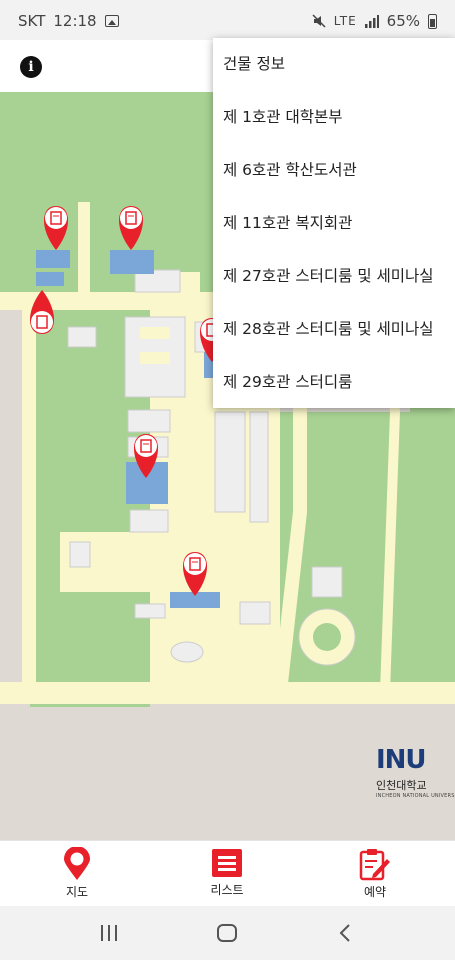 The image size is (455, 960). What do you see at coordinates (374, 865) in the screenshot?
I see `reservation-icon` at bounding box center [374, 865].